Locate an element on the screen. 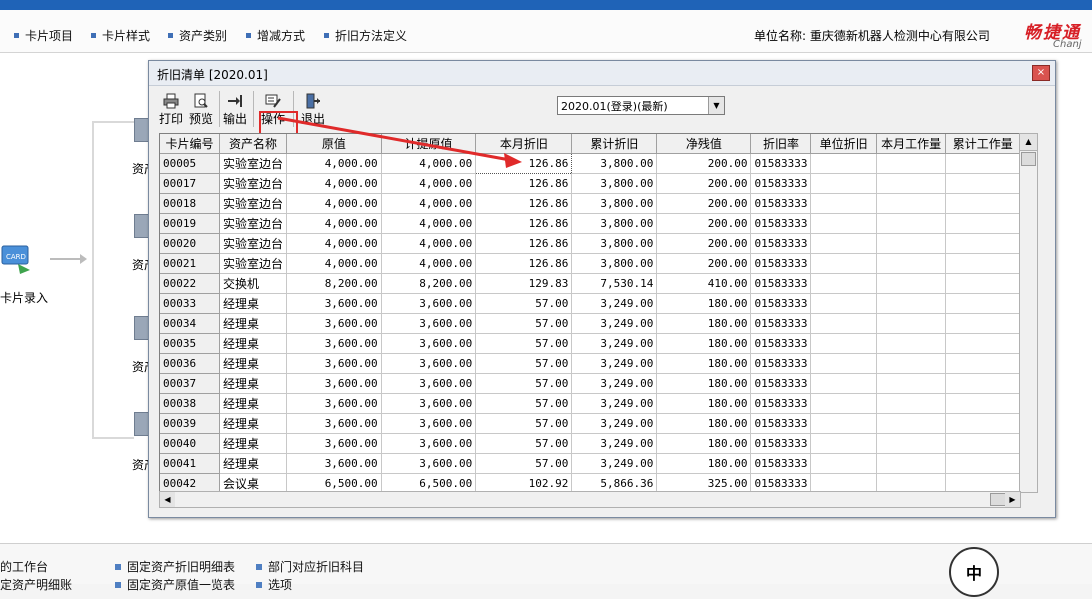  table-cell: 00039 is located at coordinates (190, 423).